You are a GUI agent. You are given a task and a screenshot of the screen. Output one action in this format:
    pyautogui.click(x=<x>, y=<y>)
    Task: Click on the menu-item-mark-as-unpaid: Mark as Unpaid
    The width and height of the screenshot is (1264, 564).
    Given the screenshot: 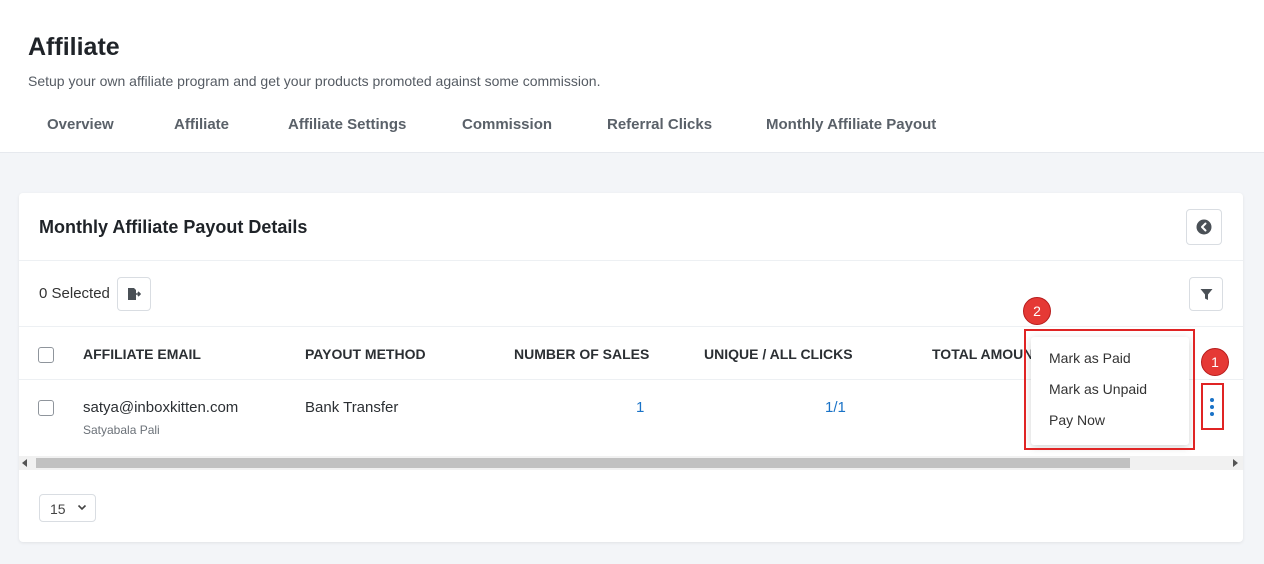 What is the action you would take?
    pyautogui.click(x=1098, y=389)
    